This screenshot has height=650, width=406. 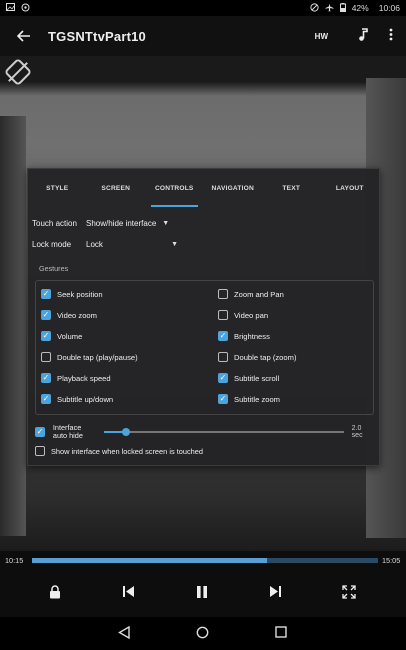 What do you see at coordinates (25, 8) in the screenshot?
I see `sync-icon` at bounding box center [25, 8].